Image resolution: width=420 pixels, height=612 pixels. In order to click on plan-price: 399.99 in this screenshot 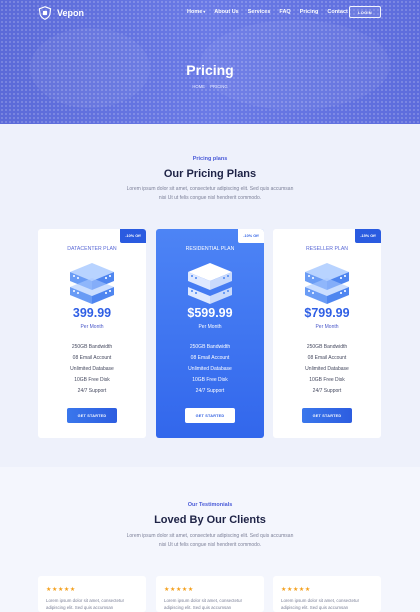, I will do `click(92, 313)`.